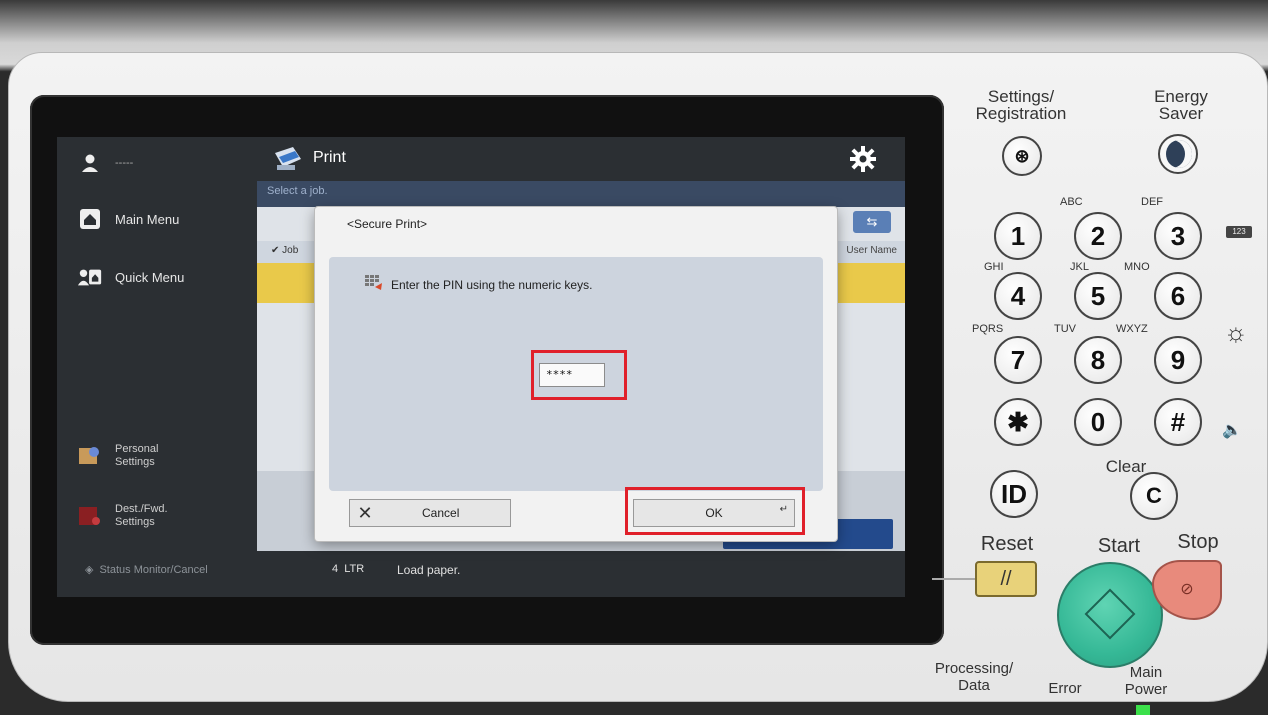  What do you see at coordinates (1119, 546) in the screenshot?
I see `start-label: Start` at bounding box center [1119, 546].